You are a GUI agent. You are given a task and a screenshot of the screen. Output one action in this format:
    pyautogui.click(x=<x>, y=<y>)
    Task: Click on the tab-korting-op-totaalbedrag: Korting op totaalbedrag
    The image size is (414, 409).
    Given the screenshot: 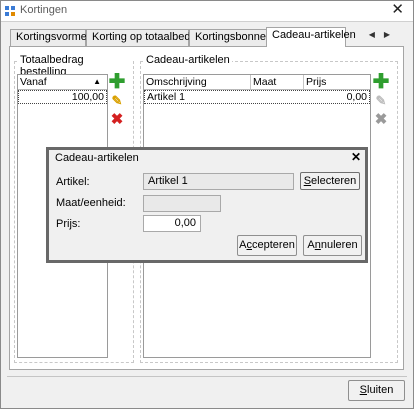 What is the action you would take?
    pyautogui.click(x=146, y=37)
    